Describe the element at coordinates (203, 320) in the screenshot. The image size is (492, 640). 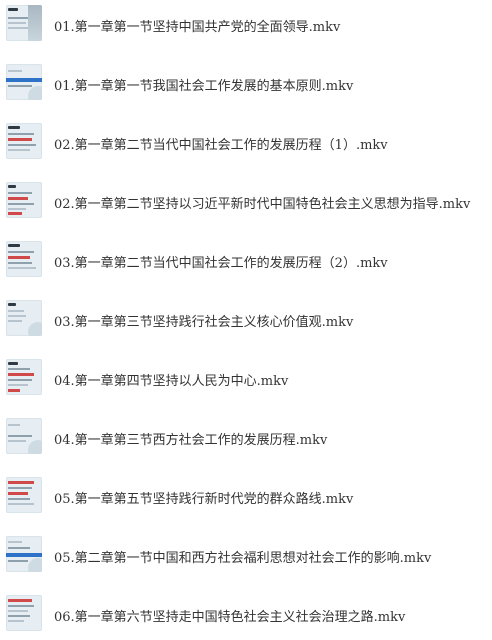
I see `file-name: 03.第一章第三节坚持践行社会主义核心价值观.mkv` at that location.